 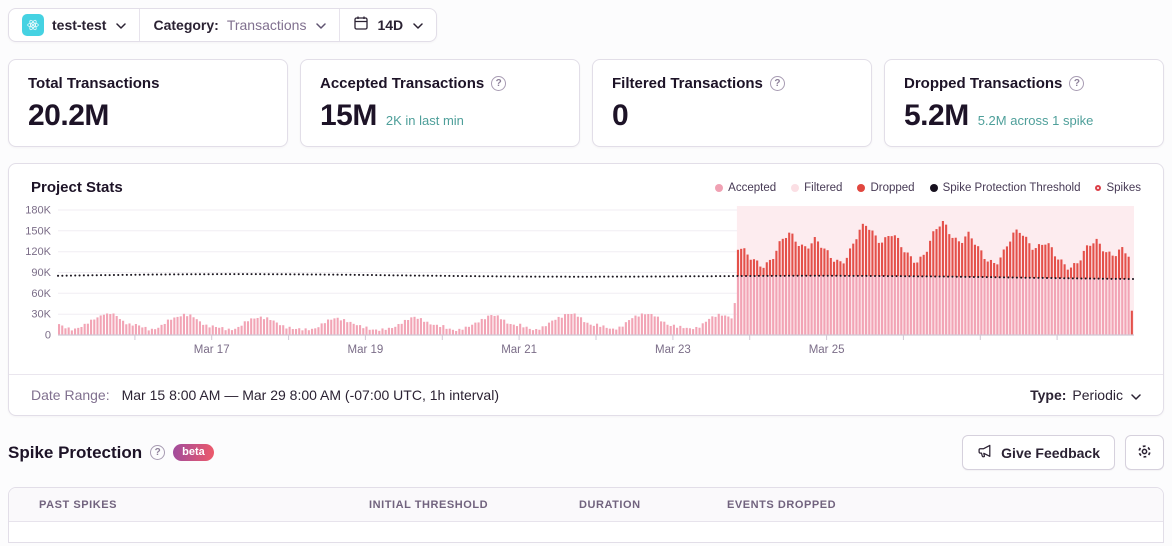 What do you see at coordinates (752, 187) in the screenshot?
I see `legend-label: Accepted` at bounding box center [752, 187].